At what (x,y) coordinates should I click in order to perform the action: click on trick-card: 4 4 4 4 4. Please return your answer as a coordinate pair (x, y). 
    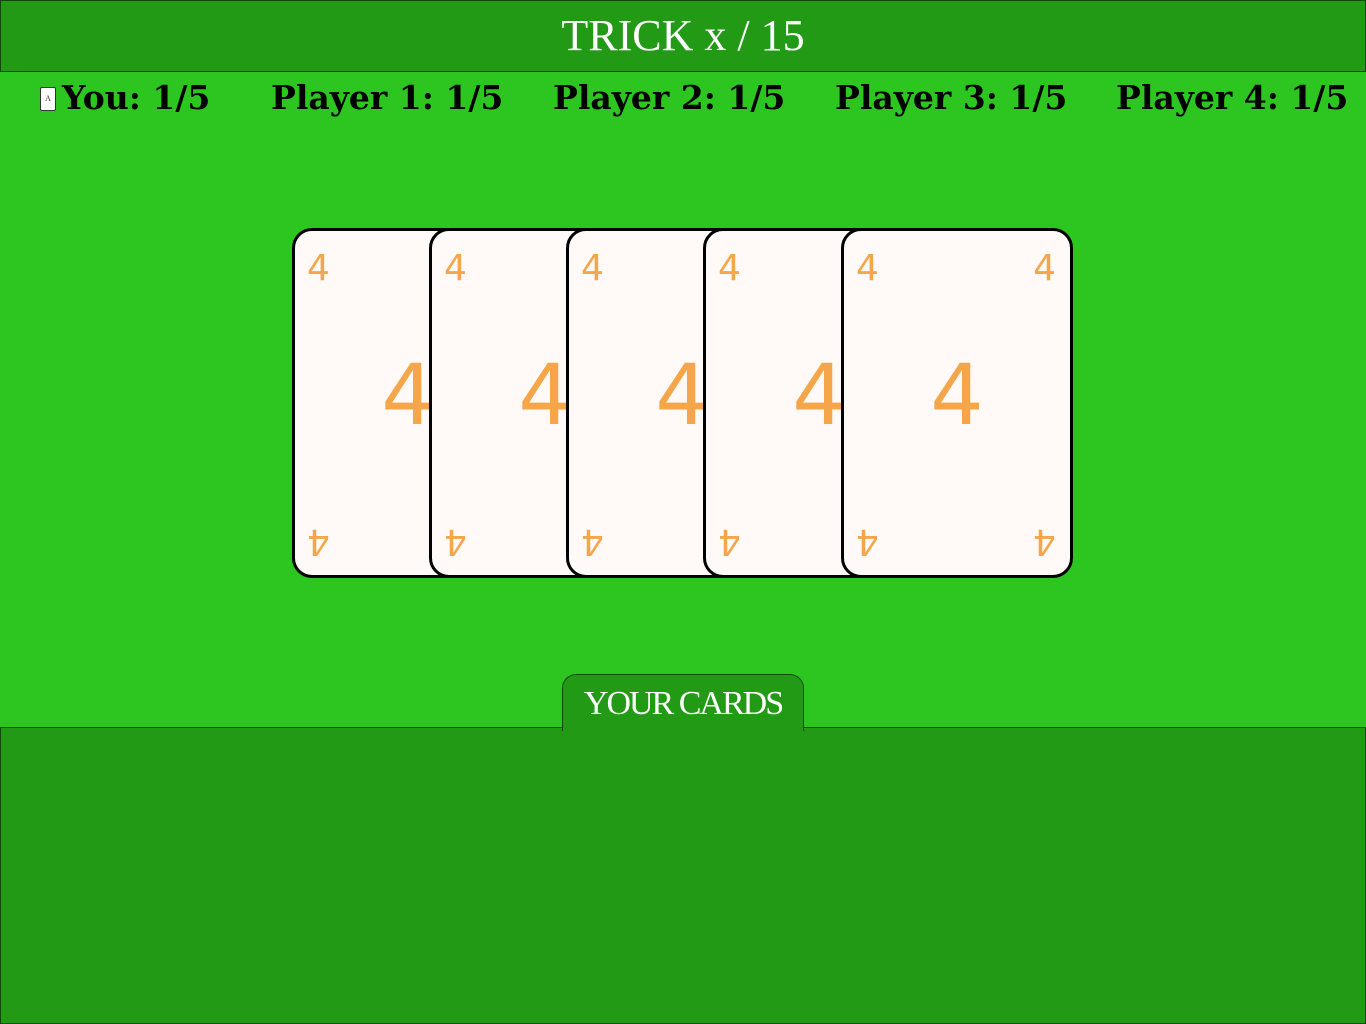
    Looking at the image, I should click on (957, 403).